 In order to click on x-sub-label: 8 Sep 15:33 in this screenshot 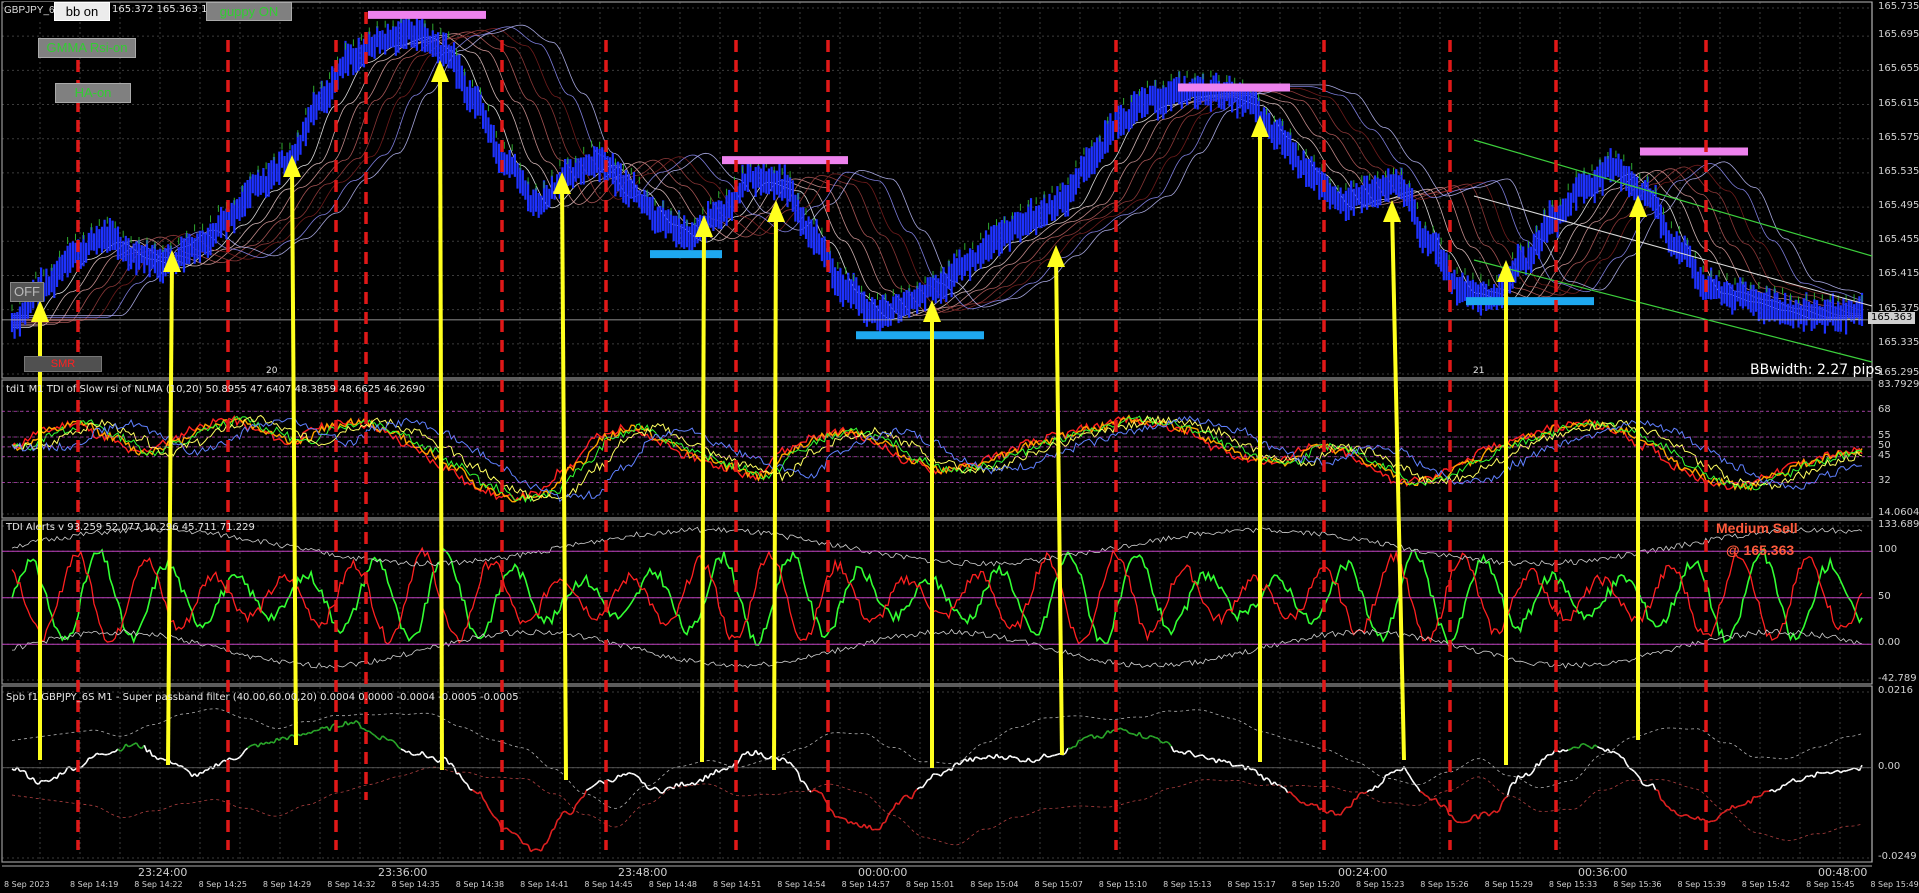, I will do `click(1573, 884)`.